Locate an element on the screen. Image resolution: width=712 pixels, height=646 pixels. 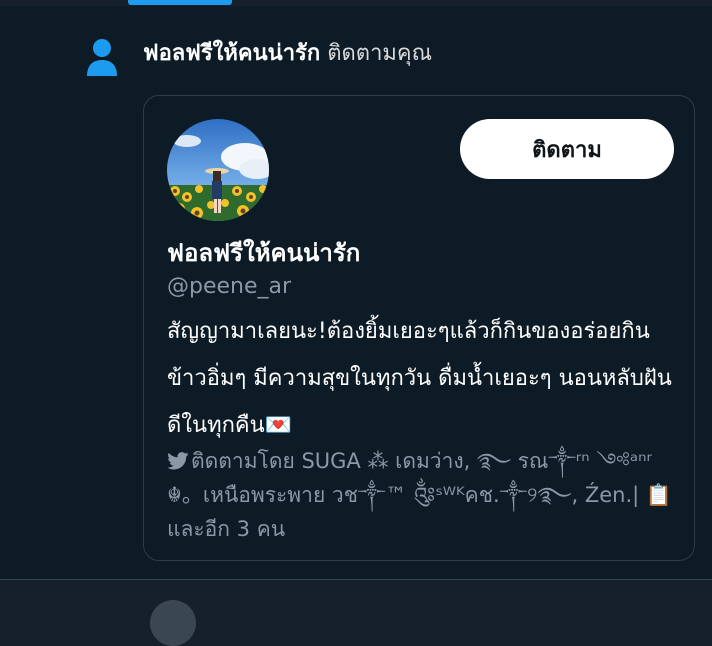
notification-action-text: ติดตามคุณ is located at coordinates (380, 53).